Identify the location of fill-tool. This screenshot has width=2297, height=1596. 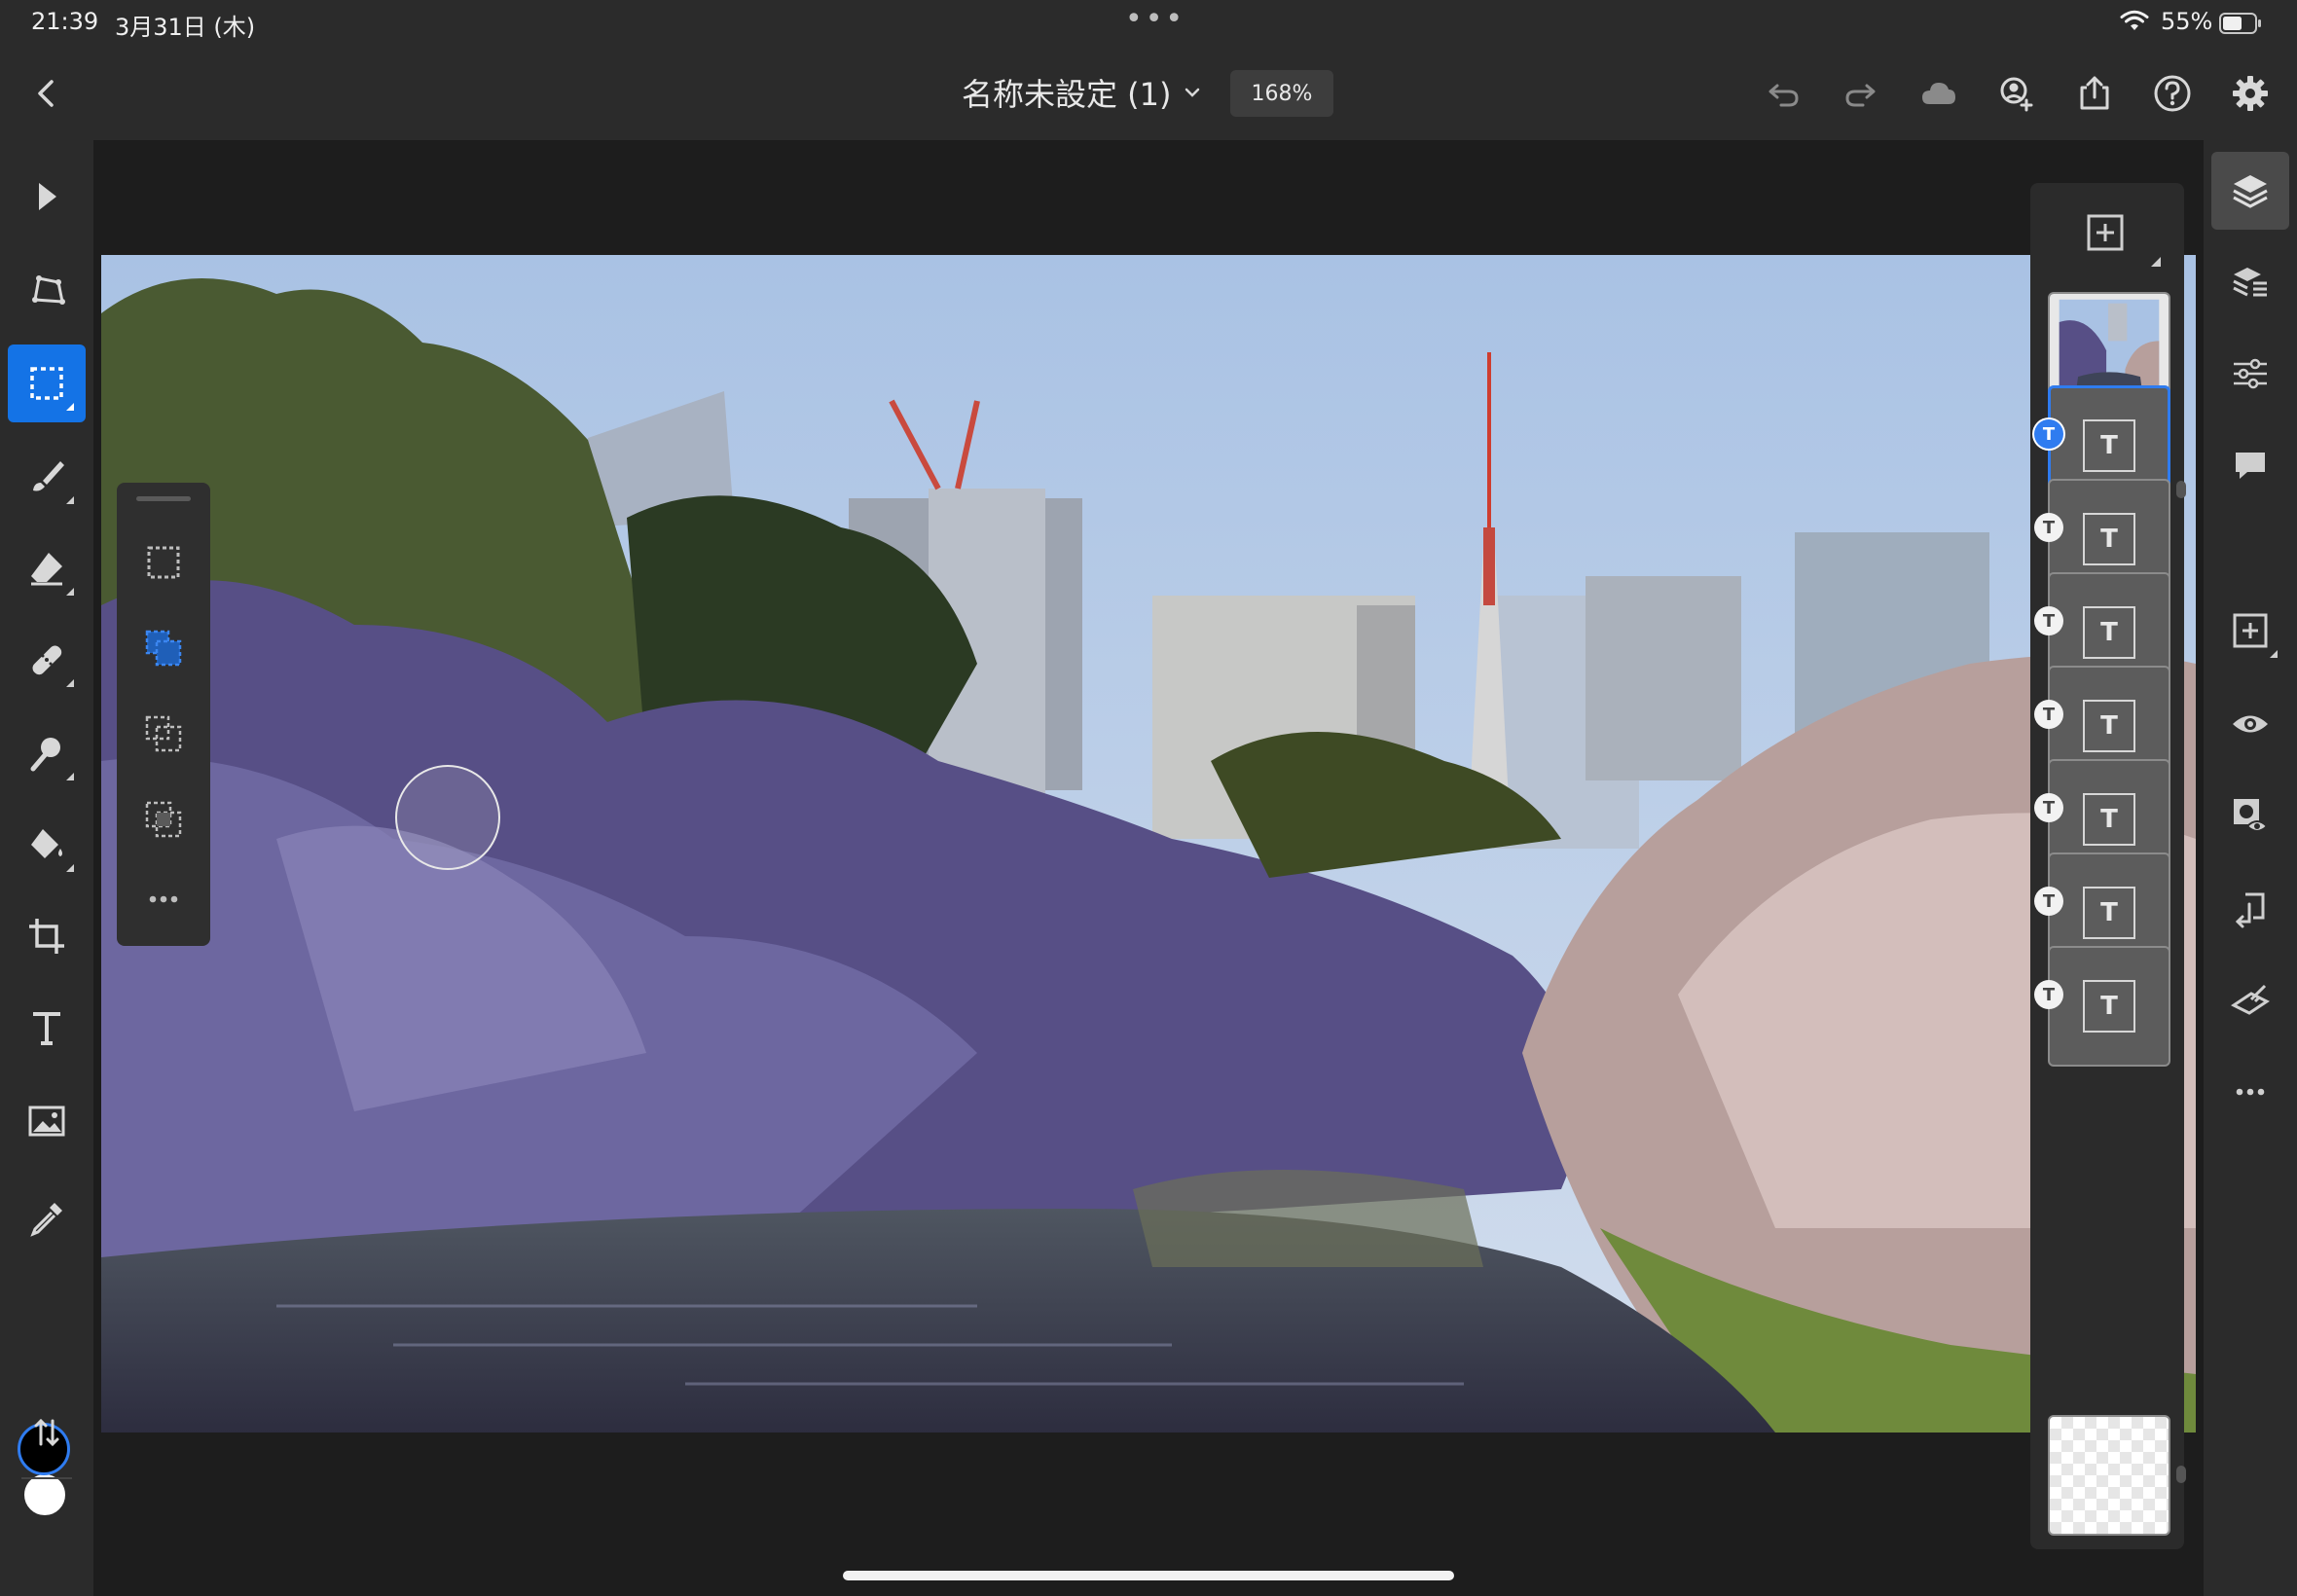
(47, 845).